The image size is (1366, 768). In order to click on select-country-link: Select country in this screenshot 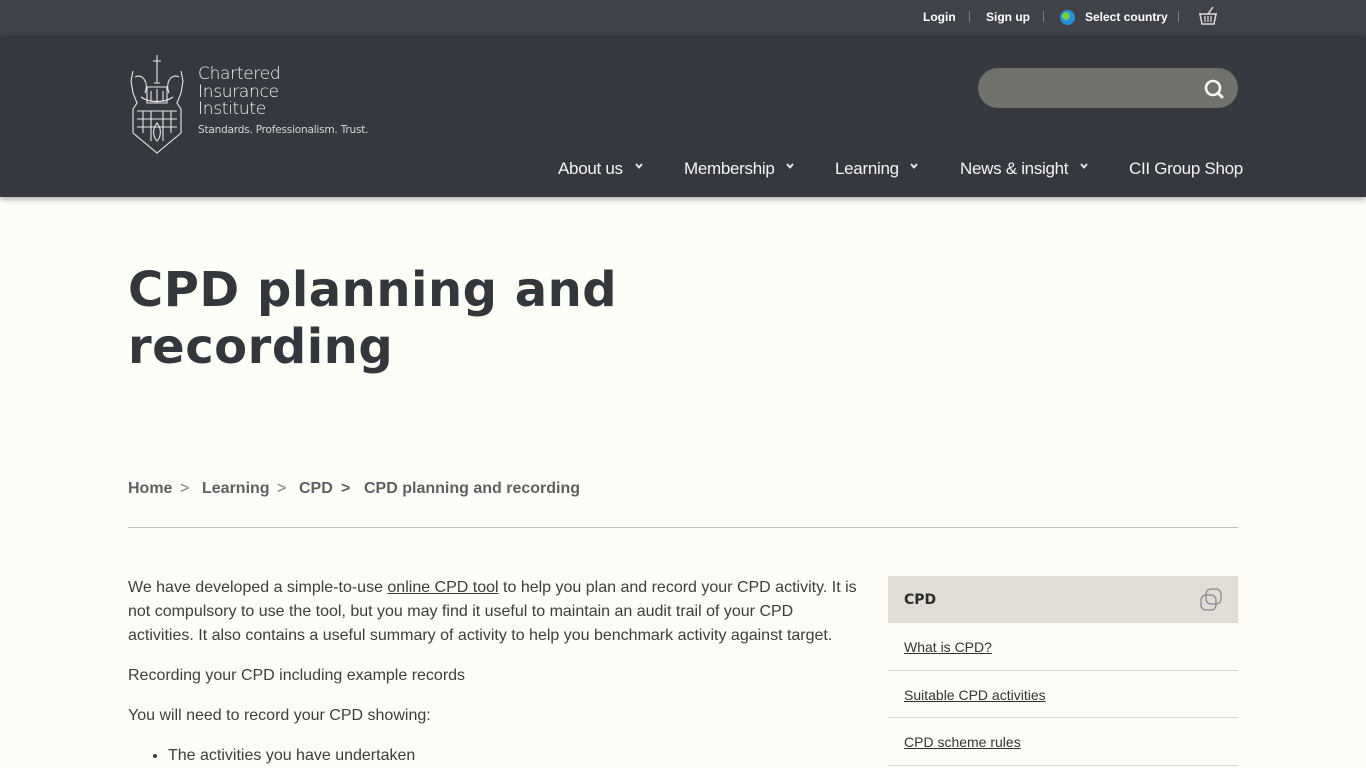, I will do `click(1126, 17)`.